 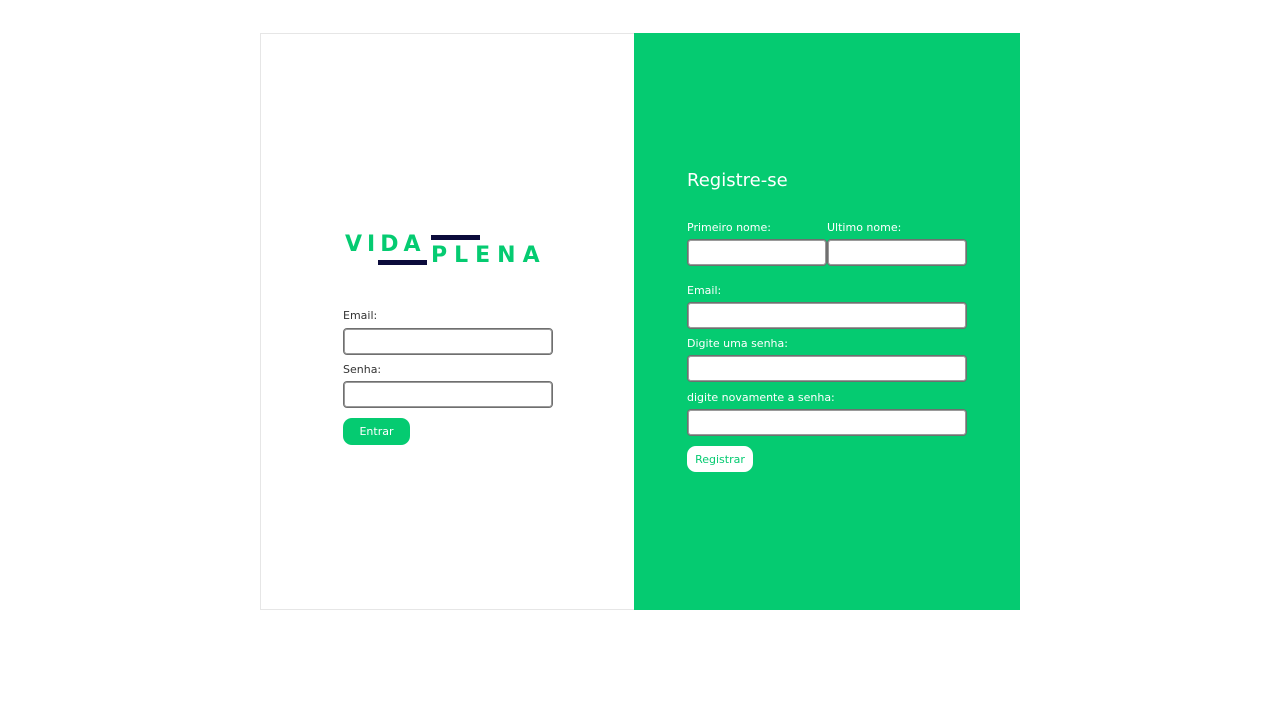 What do you see at coordinates (827, 315) in the screenshot?
I see `register-email-input` at bounding box center [827, 315].